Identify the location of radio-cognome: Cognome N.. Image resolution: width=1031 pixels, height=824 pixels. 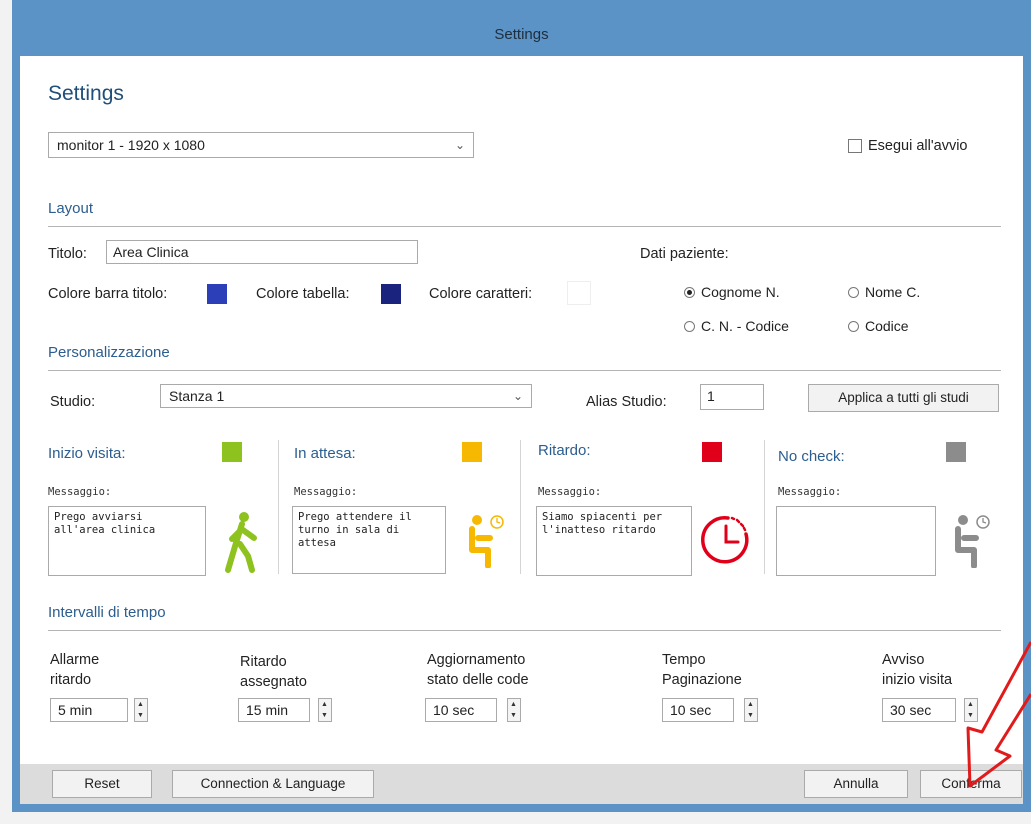
(732, 292).